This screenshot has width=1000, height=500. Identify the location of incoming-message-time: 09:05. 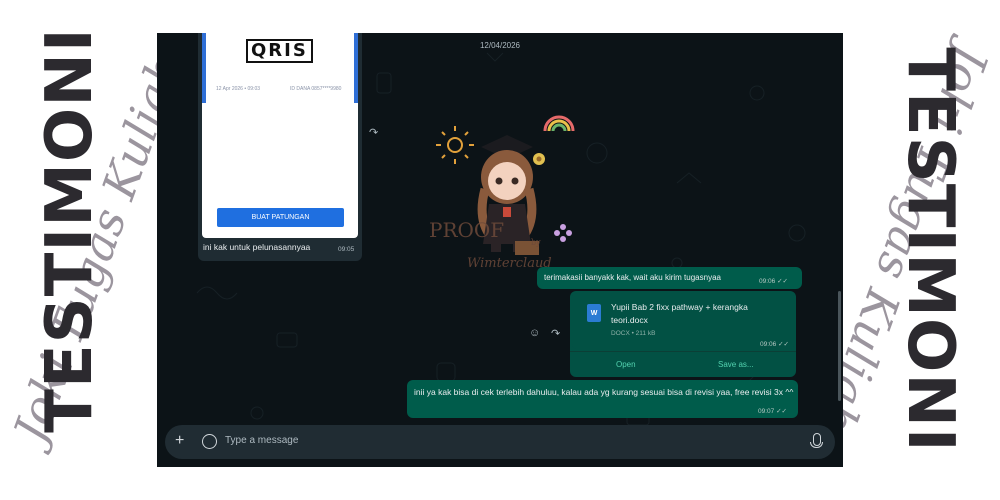
(346, 249).